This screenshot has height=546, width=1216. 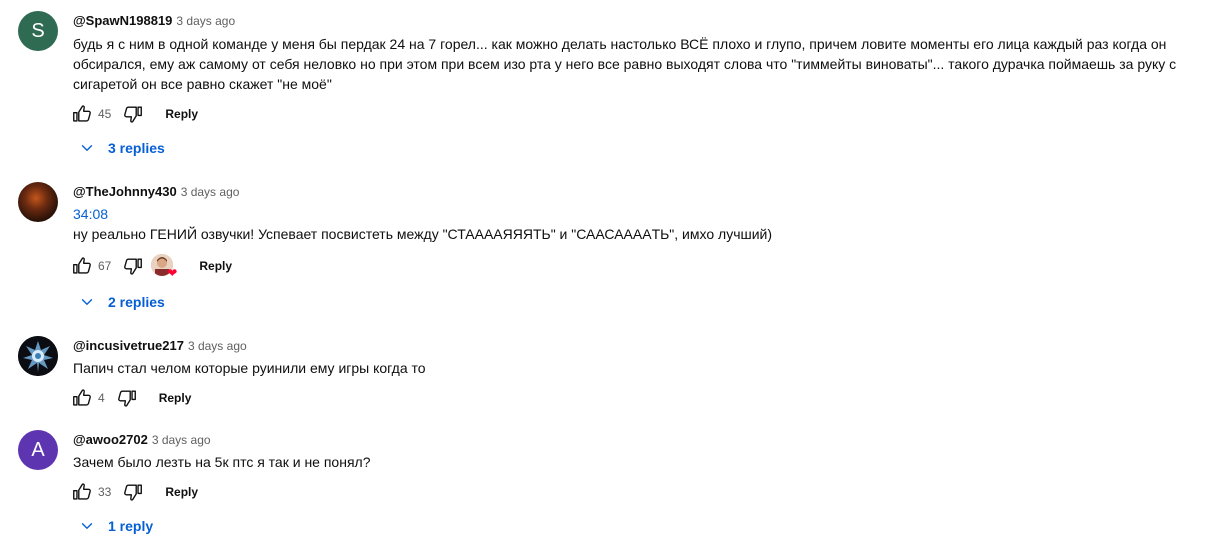 I want to click on creator-heart-badge: ❤, so click(x=164, y=267).